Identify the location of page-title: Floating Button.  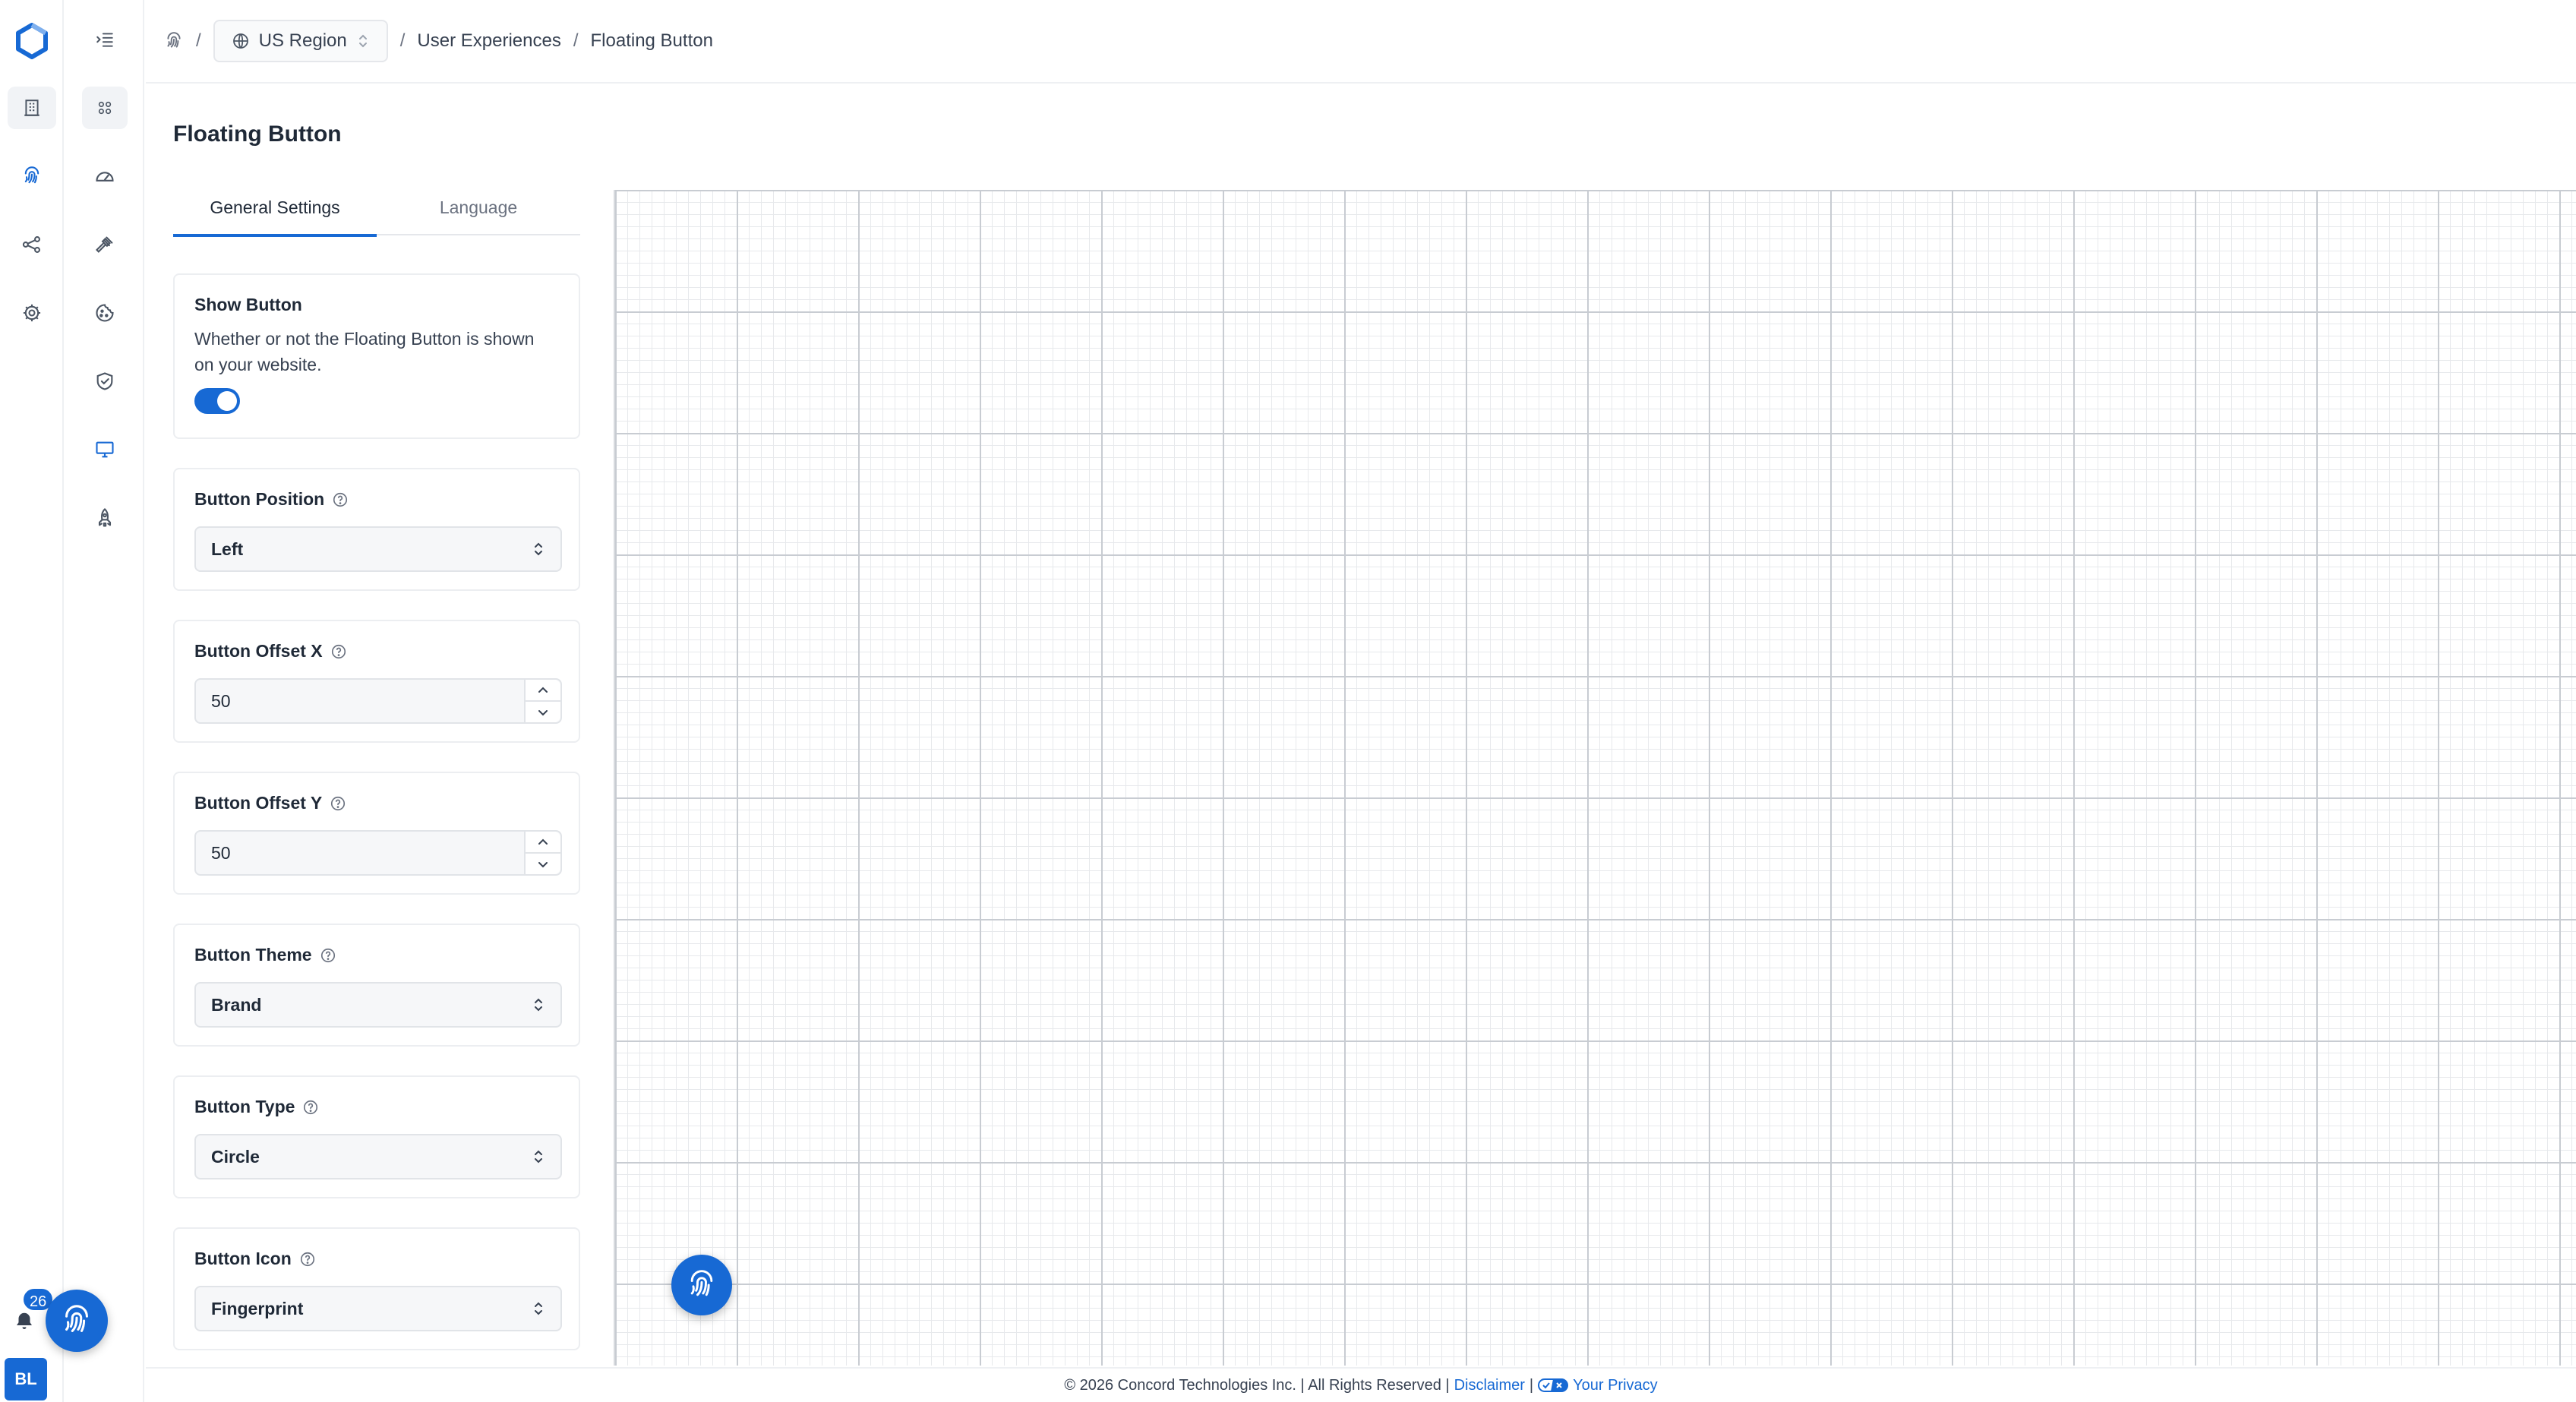
(257, 134).